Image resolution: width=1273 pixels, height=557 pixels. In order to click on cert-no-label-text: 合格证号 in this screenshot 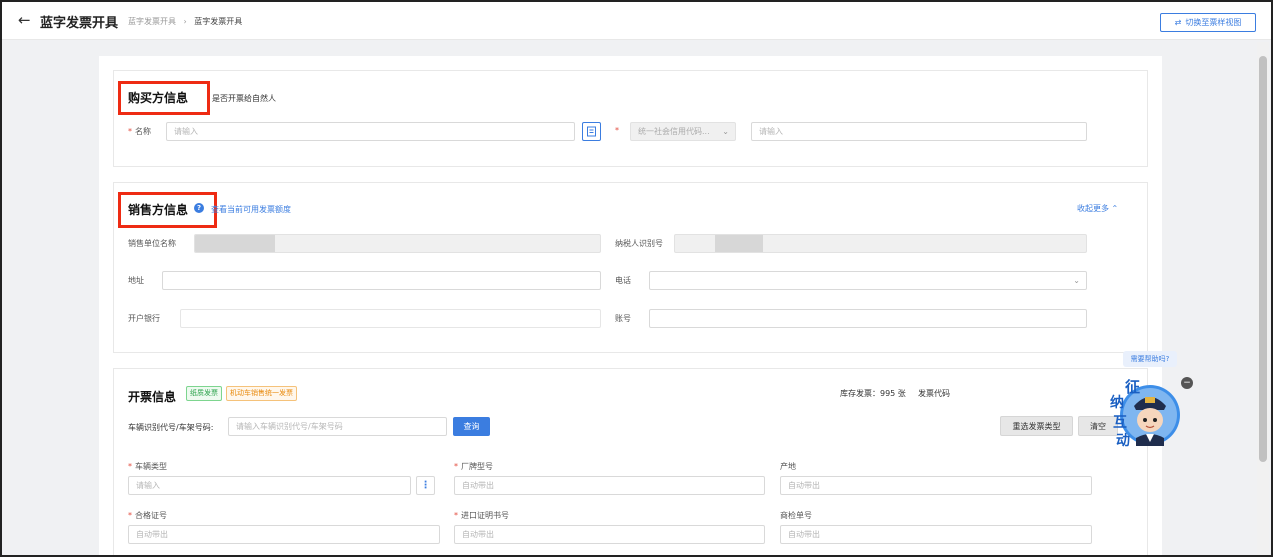, I will do `click(151, 515)`.